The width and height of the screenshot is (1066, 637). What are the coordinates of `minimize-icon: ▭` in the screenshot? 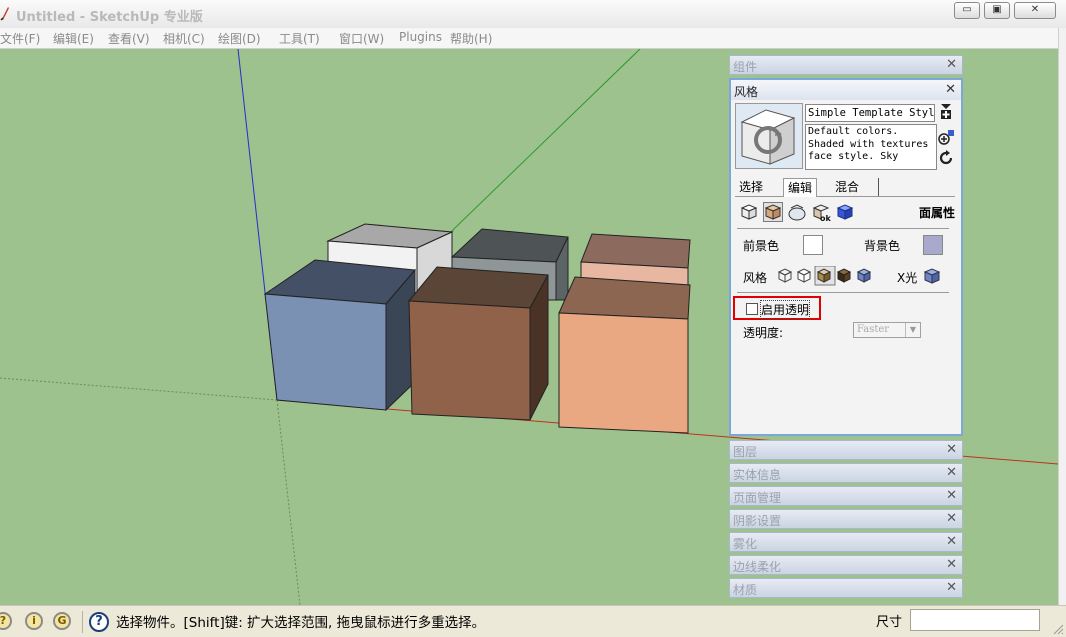 It's located at (967, 9).